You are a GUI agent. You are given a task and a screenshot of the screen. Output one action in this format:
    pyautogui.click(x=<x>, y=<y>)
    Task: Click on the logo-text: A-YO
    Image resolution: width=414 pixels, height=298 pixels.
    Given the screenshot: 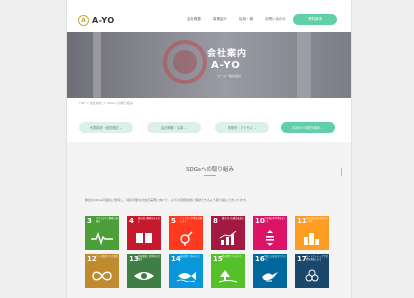 What is the action you would take?
    pyautogui.click(x=103, y=20)
    